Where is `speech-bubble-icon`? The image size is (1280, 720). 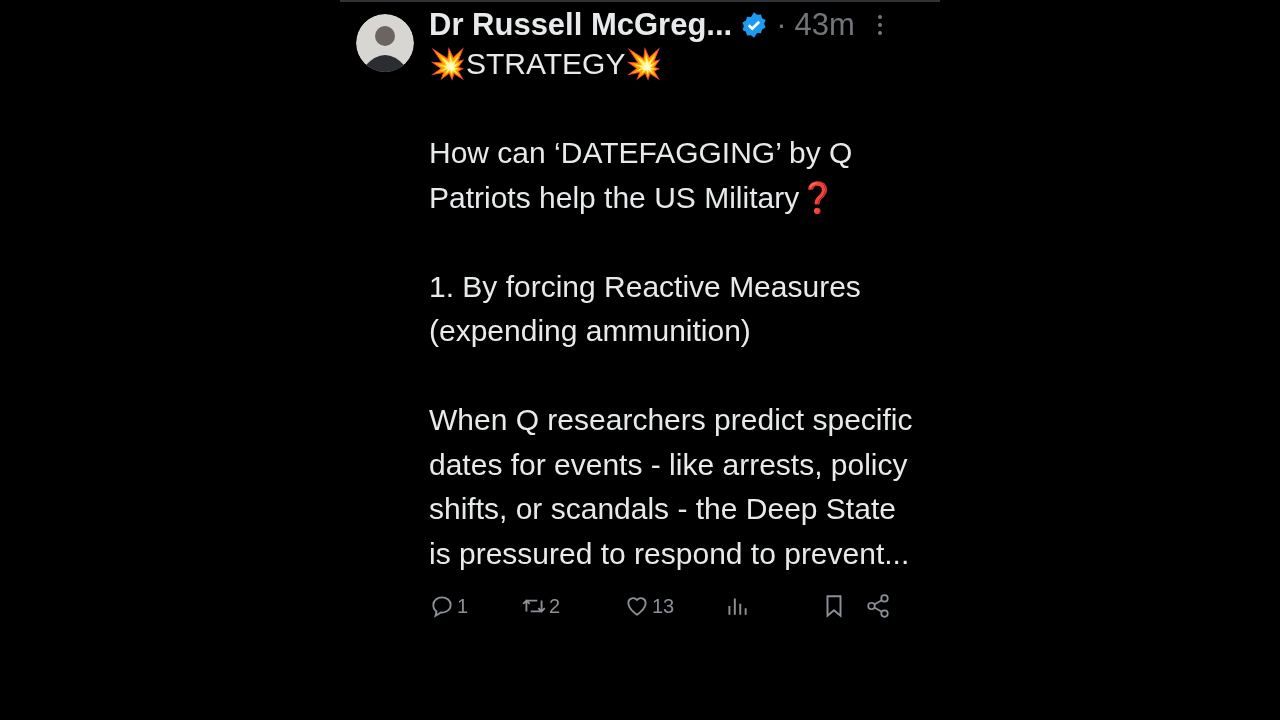 speech-bubble-icon is located at coordinates (442, 606).